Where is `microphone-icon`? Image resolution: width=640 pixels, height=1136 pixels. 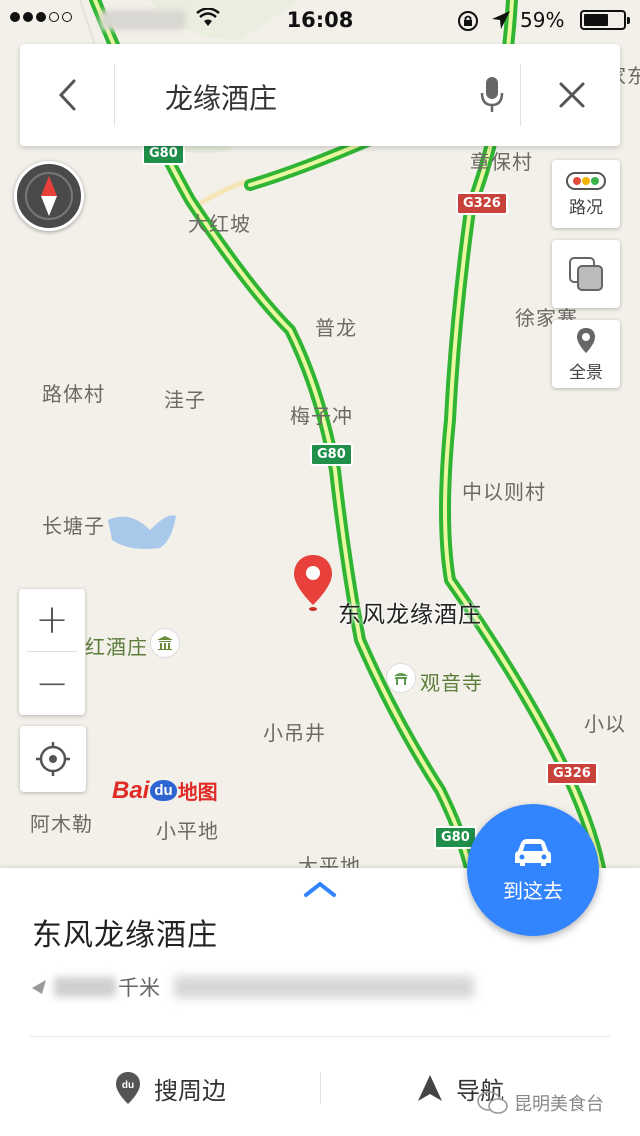 microphone-icon is located at coordinates (492, 94).